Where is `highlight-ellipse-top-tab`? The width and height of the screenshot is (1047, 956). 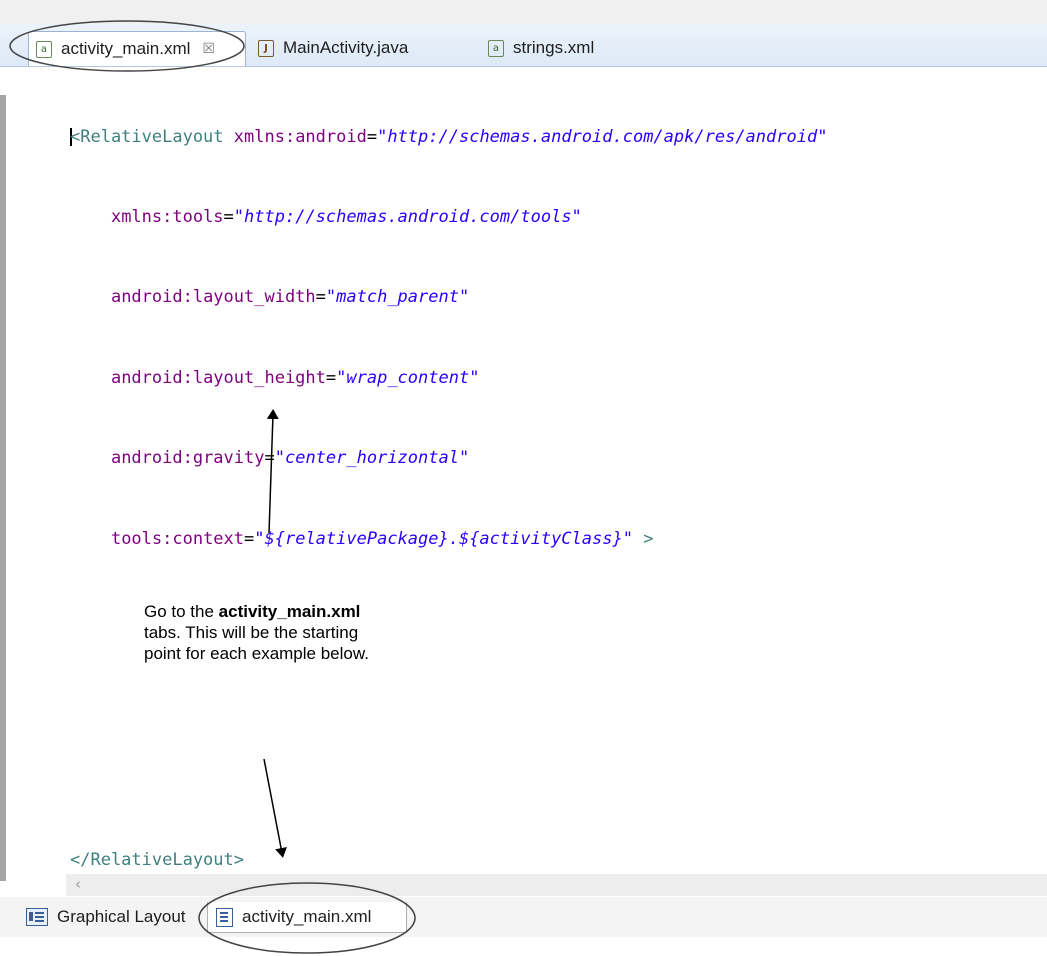 highlight-ellipse-top-tab is located at coordinates (127, 46).